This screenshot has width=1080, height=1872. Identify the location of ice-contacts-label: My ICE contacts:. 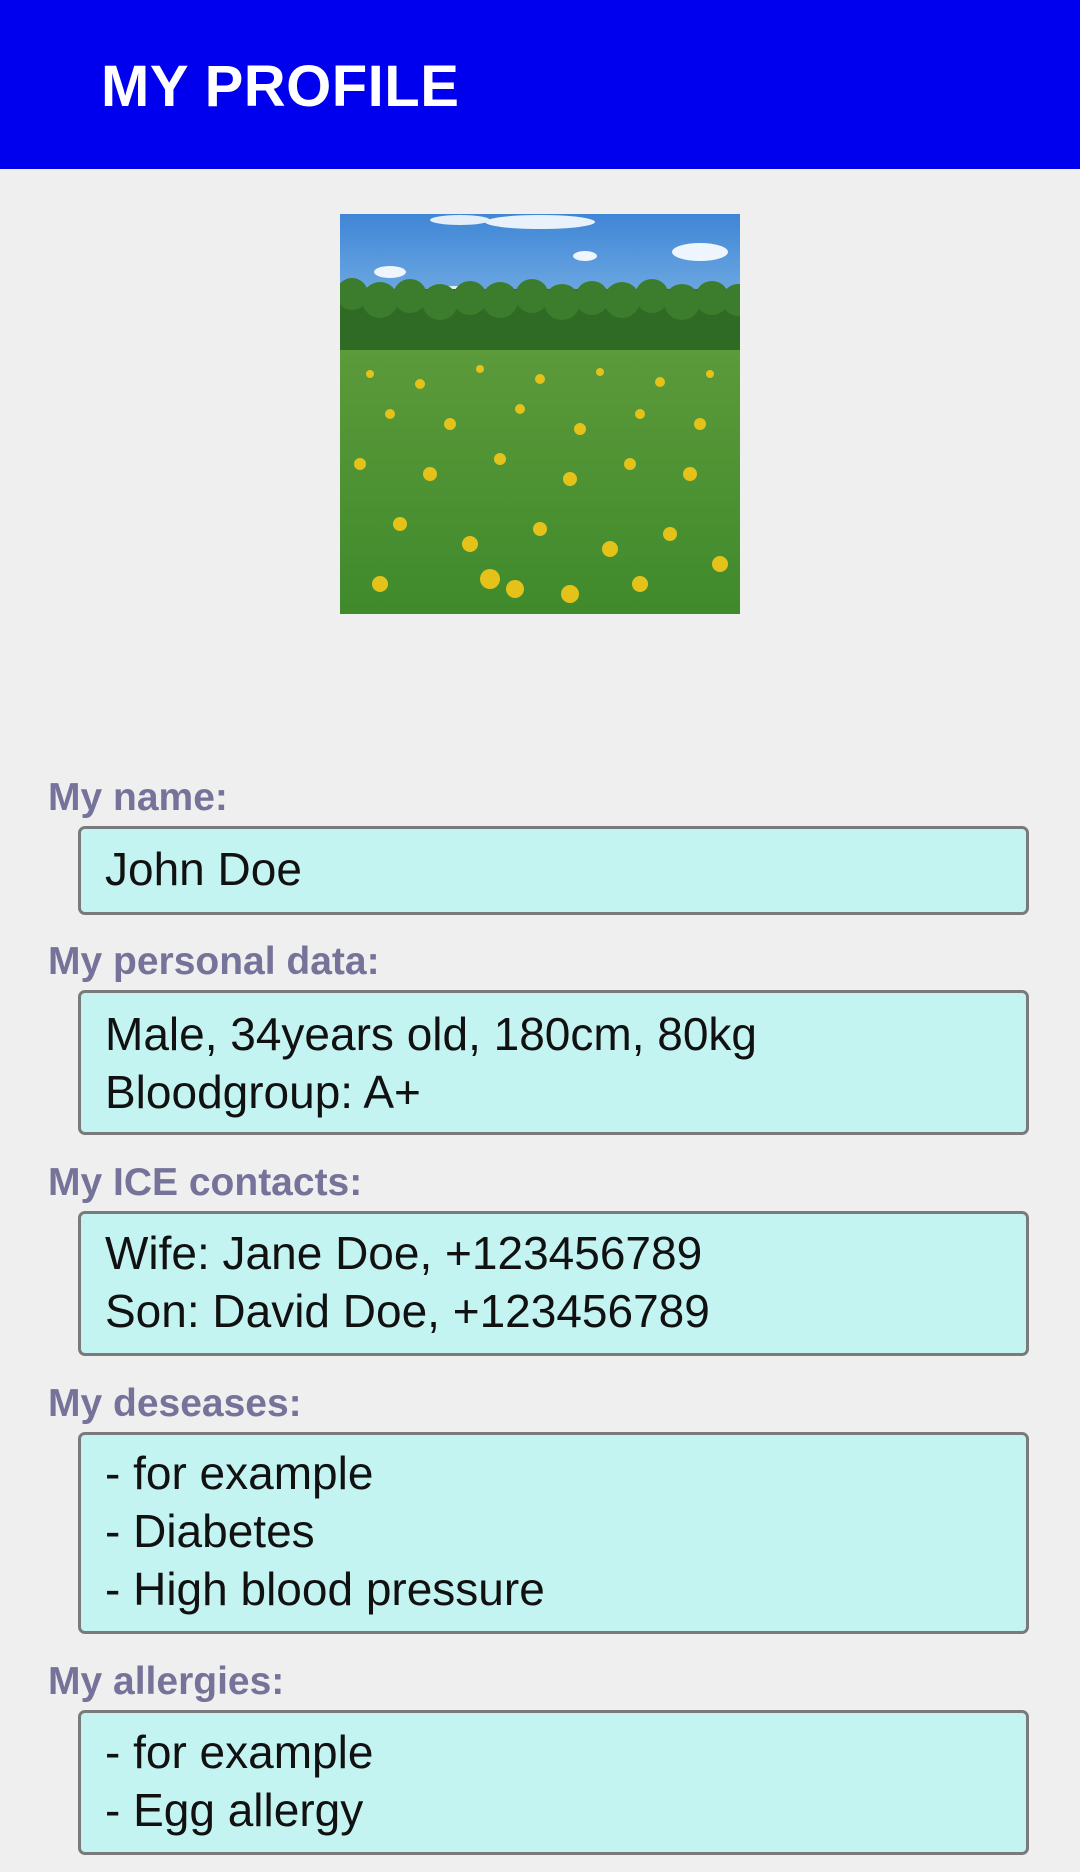
(205, 1182).